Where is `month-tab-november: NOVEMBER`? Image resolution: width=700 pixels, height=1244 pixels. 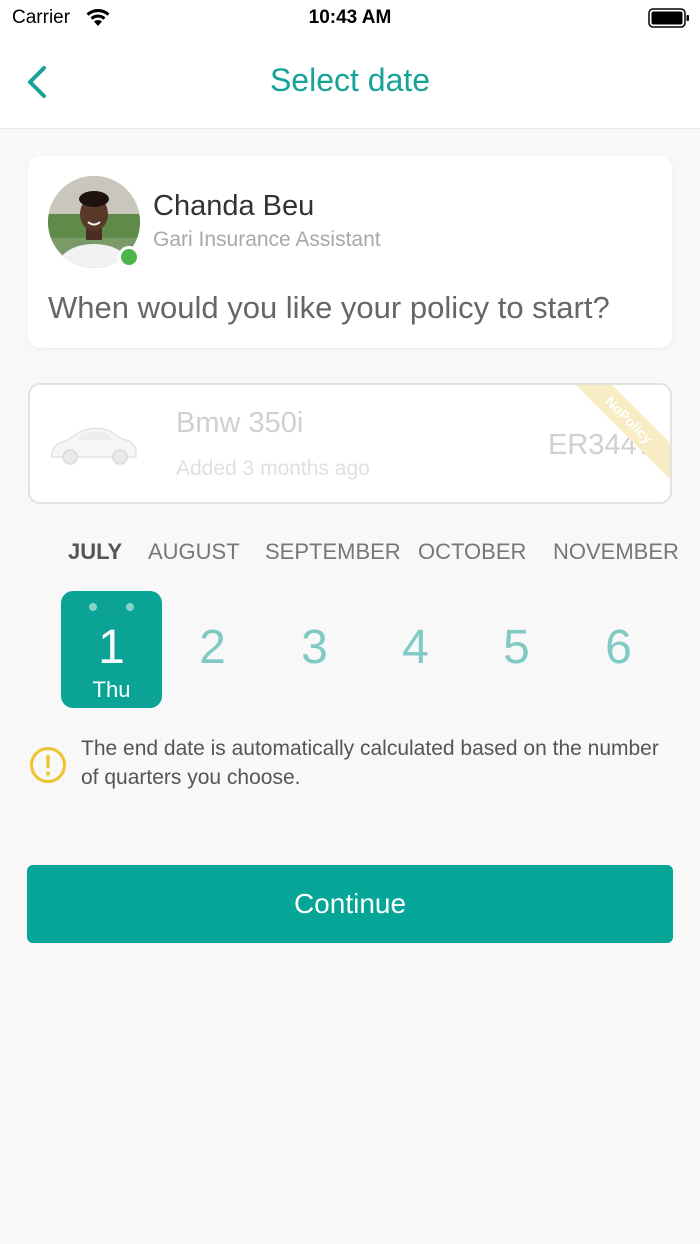
month-tab-november: NOVEMBER is located at coordinates (616, 552).